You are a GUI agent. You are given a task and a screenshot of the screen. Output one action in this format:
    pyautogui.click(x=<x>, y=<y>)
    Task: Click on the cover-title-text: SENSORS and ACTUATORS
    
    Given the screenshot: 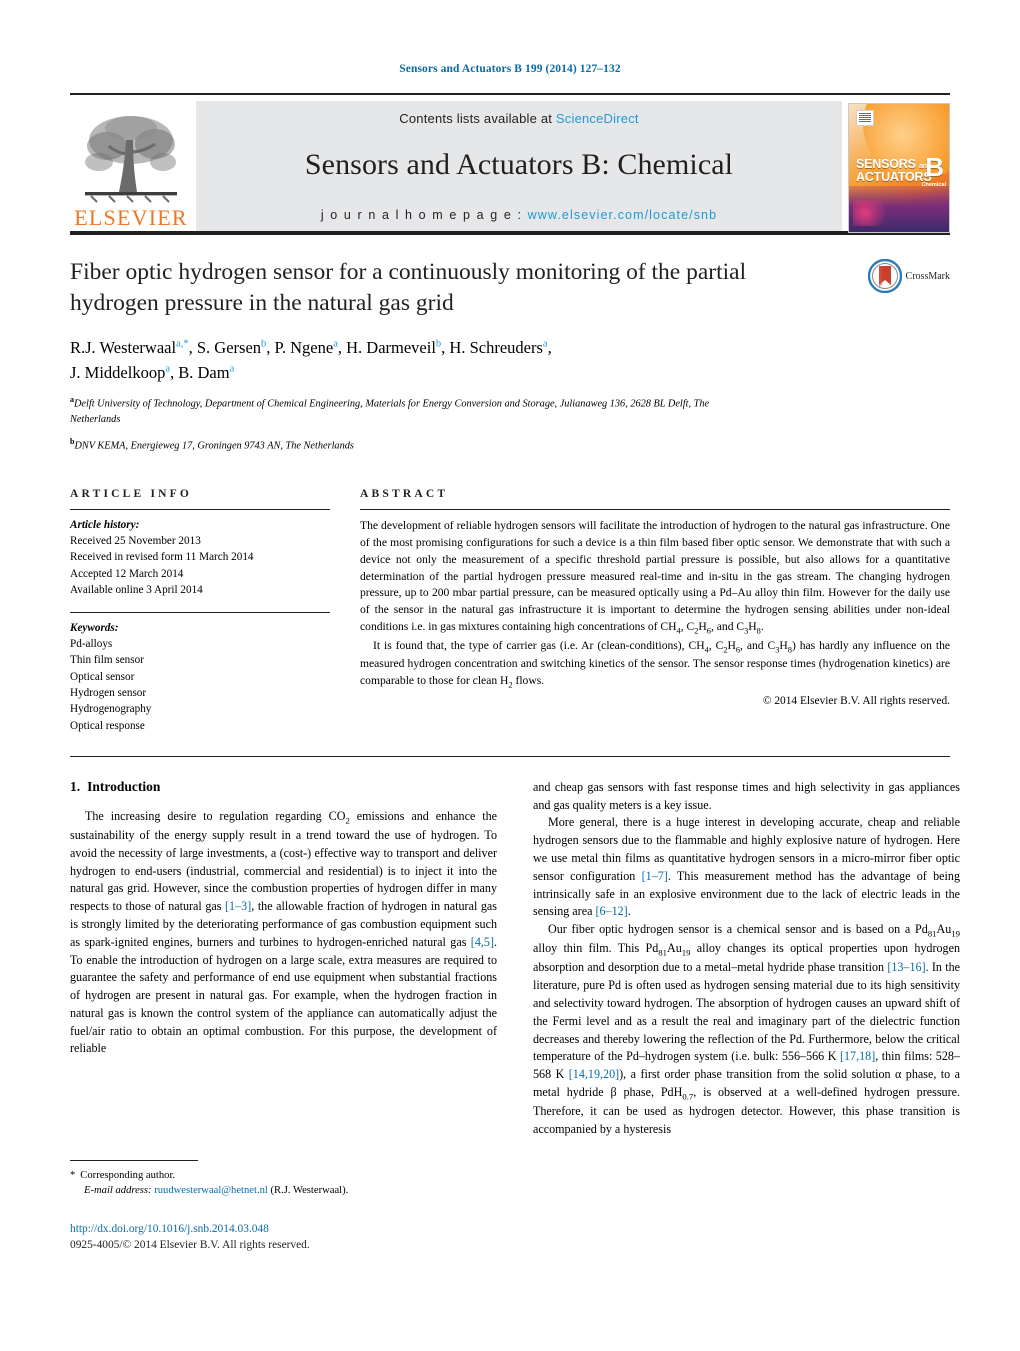 What is the action you would take?
    pyautogui.click(x=894, y=171)
    